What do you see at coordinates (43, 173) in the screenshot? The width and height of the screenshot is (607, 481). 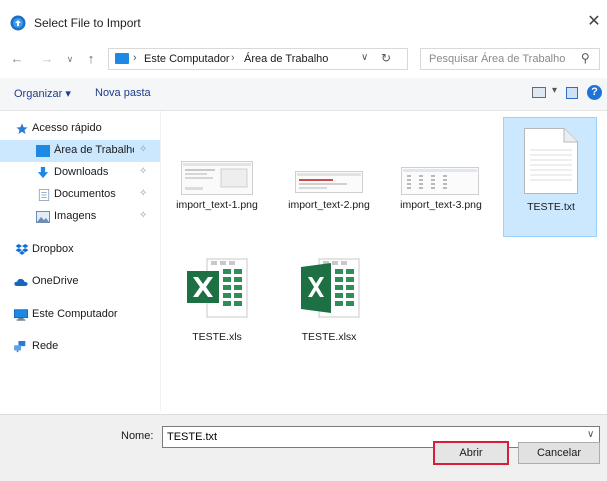 I see `download-icon` at bounding box center [43, 173].